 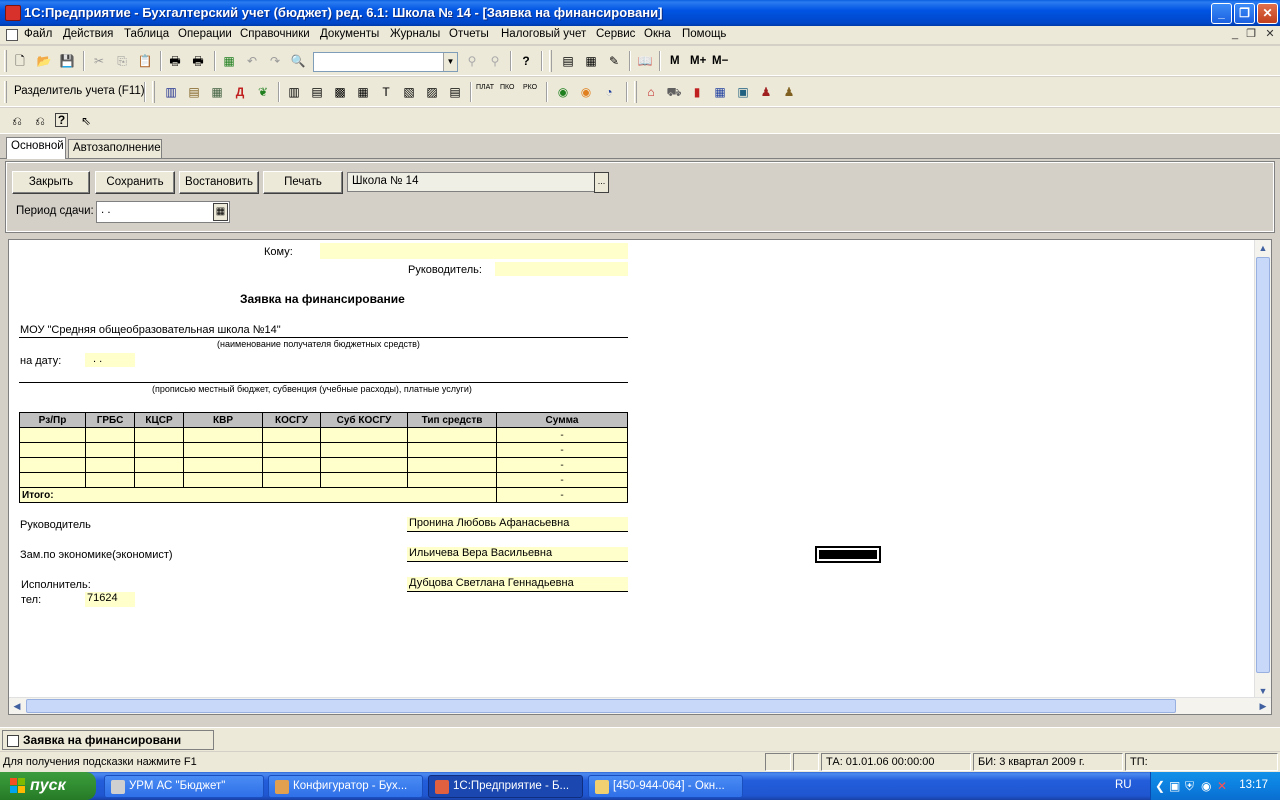 What do you see at coordinates (586, 92) in the screenshot?
I see `colors-icon: ◉` at bounding box center [586, 92].